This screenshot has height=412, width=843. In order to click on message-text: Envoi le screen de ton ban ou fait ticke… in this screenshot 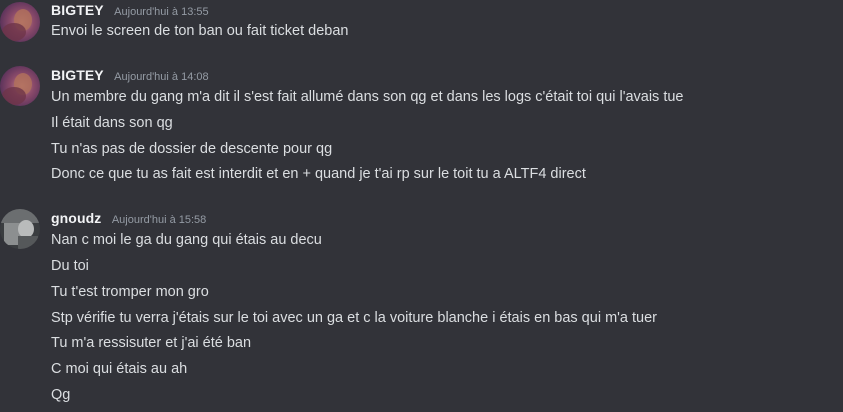, I will do `click(200, 31)`.